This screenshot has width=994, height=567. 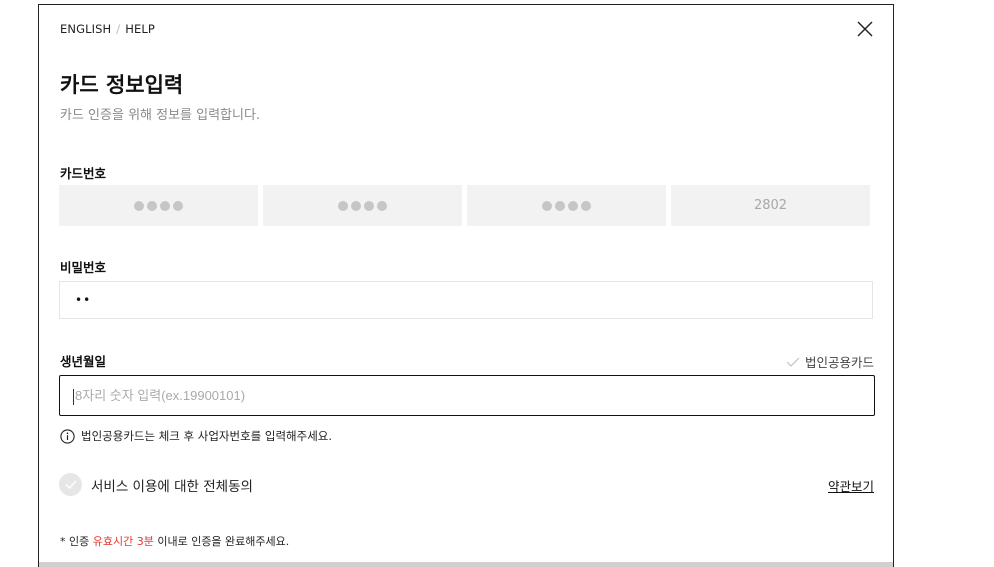 What do you see at coordinates (83, 361) in the screenshot?
I see `birth-label: 생년월일` at bounding box center [83, 361].